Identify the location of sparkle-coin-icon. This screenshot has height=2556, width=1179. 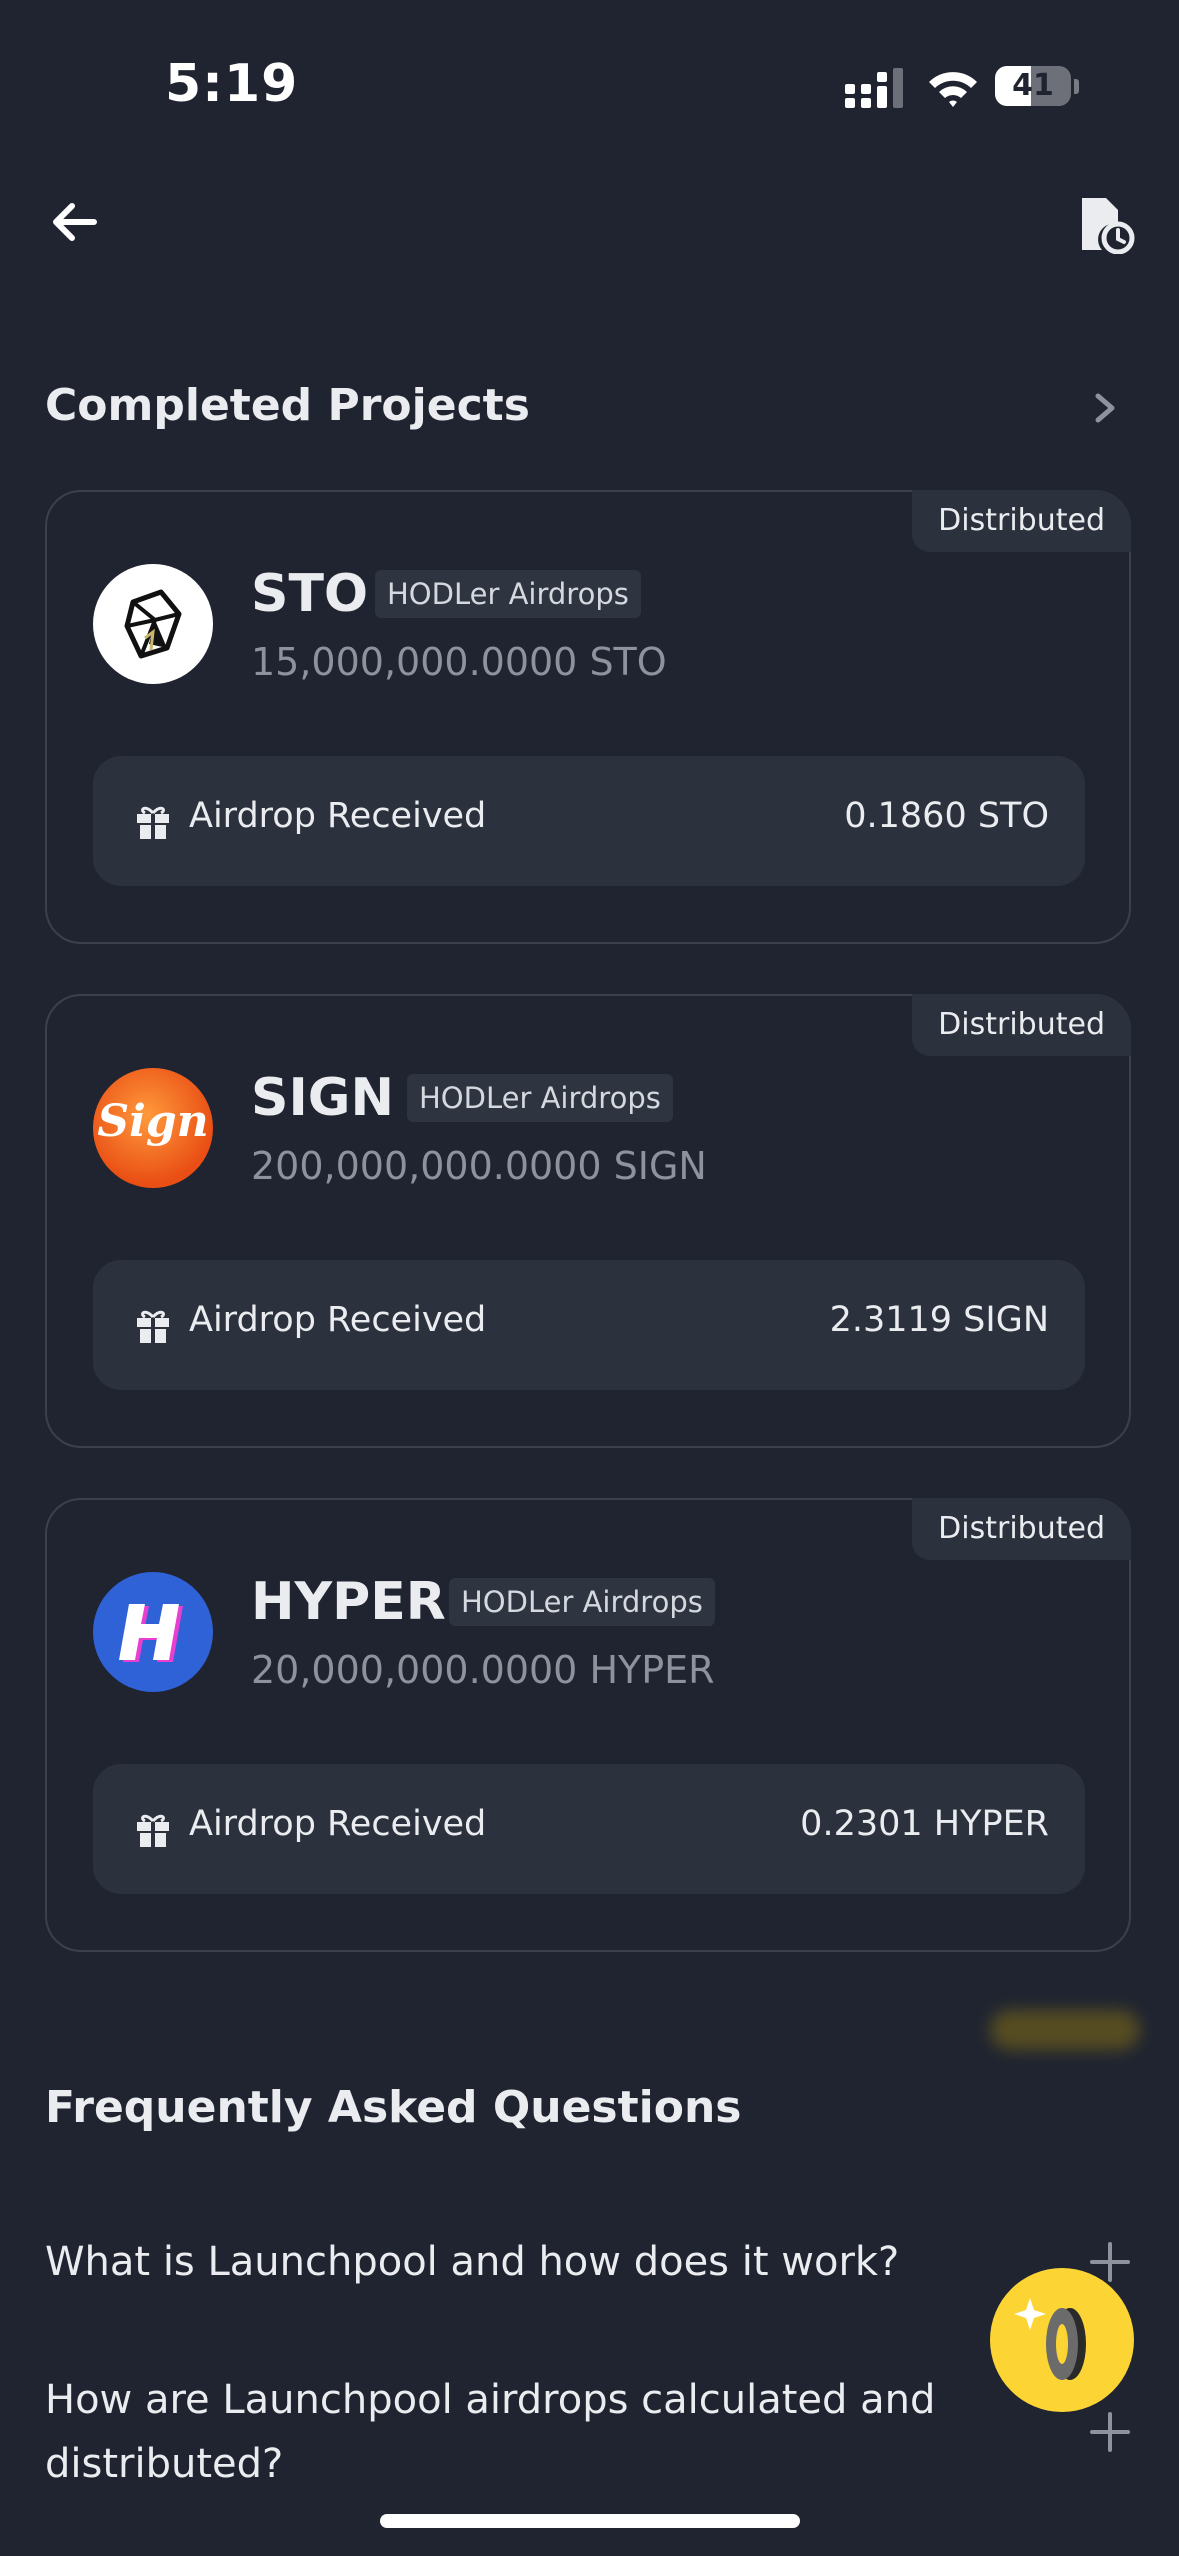
(1050, 2339).